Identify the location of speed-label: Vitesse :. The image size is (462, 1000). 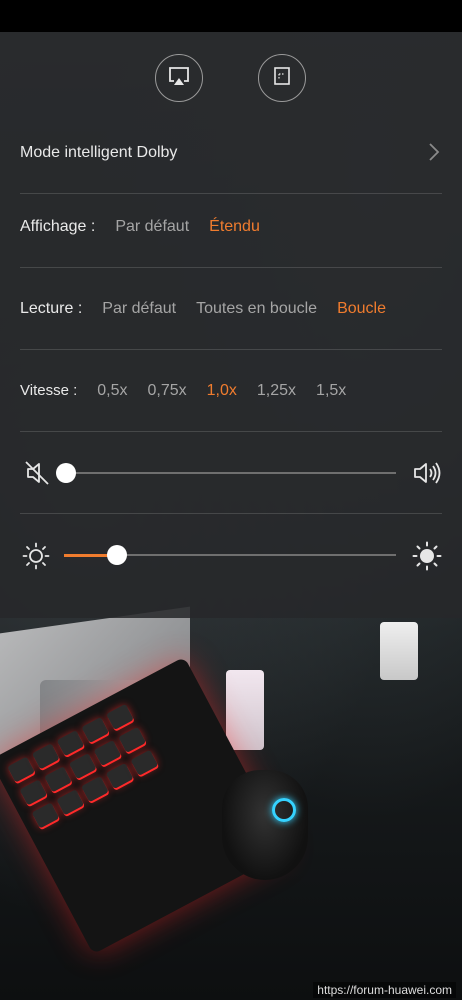
(49, 390).